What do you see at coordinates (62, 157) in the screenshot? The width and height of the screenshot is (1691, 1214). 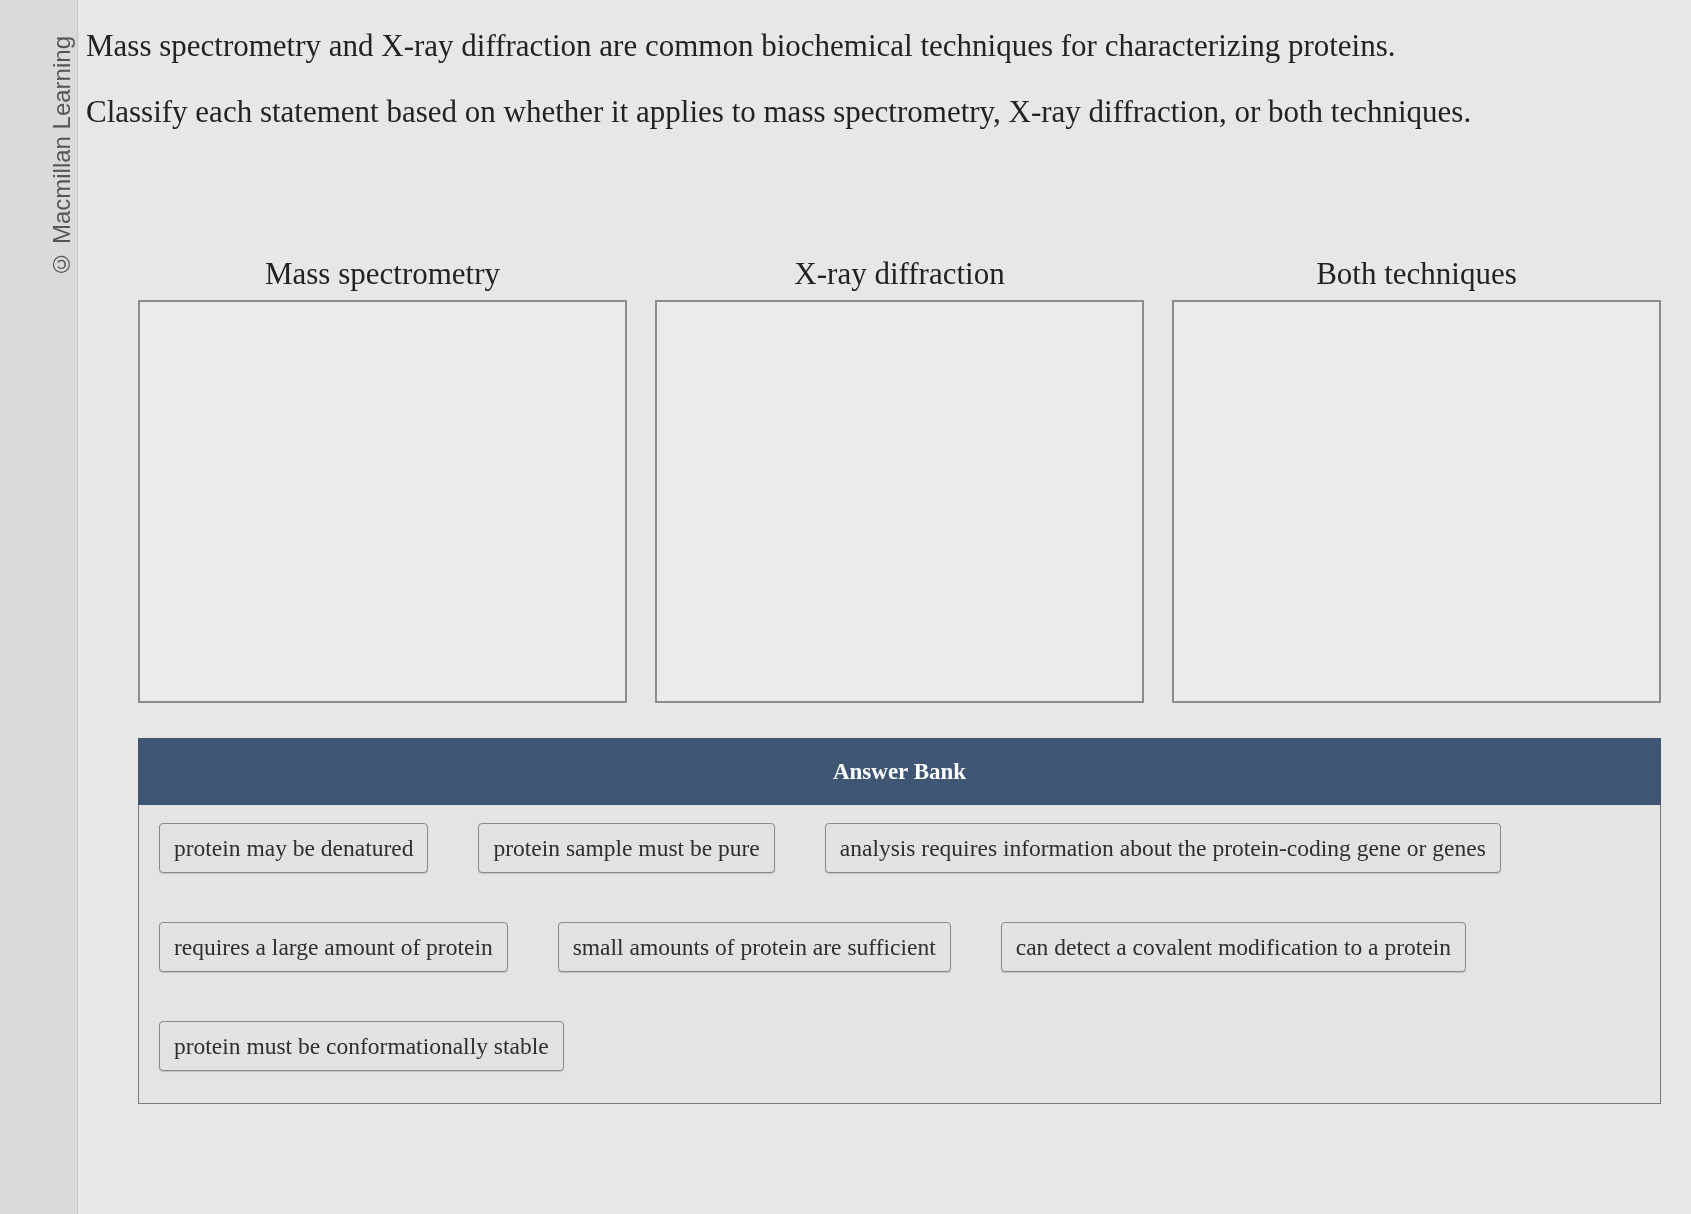 I see `copyright-text: © Macmillan Learning` at bounding box center [62, 157].